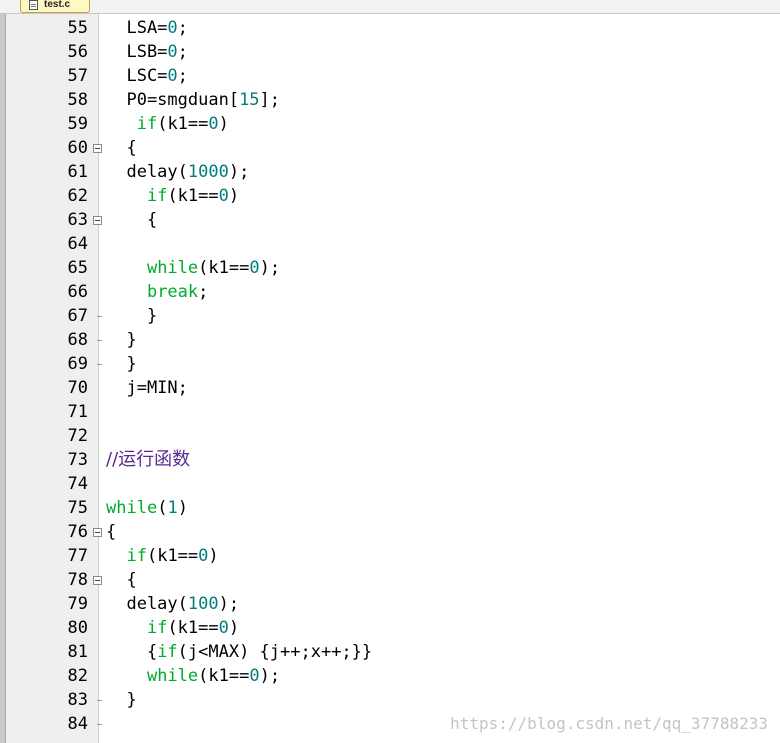 This screenshot has width=780, height=743. Describe the element at coordinates (146, 388) in the screenshot. I see `code-text: j=MIN;` at that location.